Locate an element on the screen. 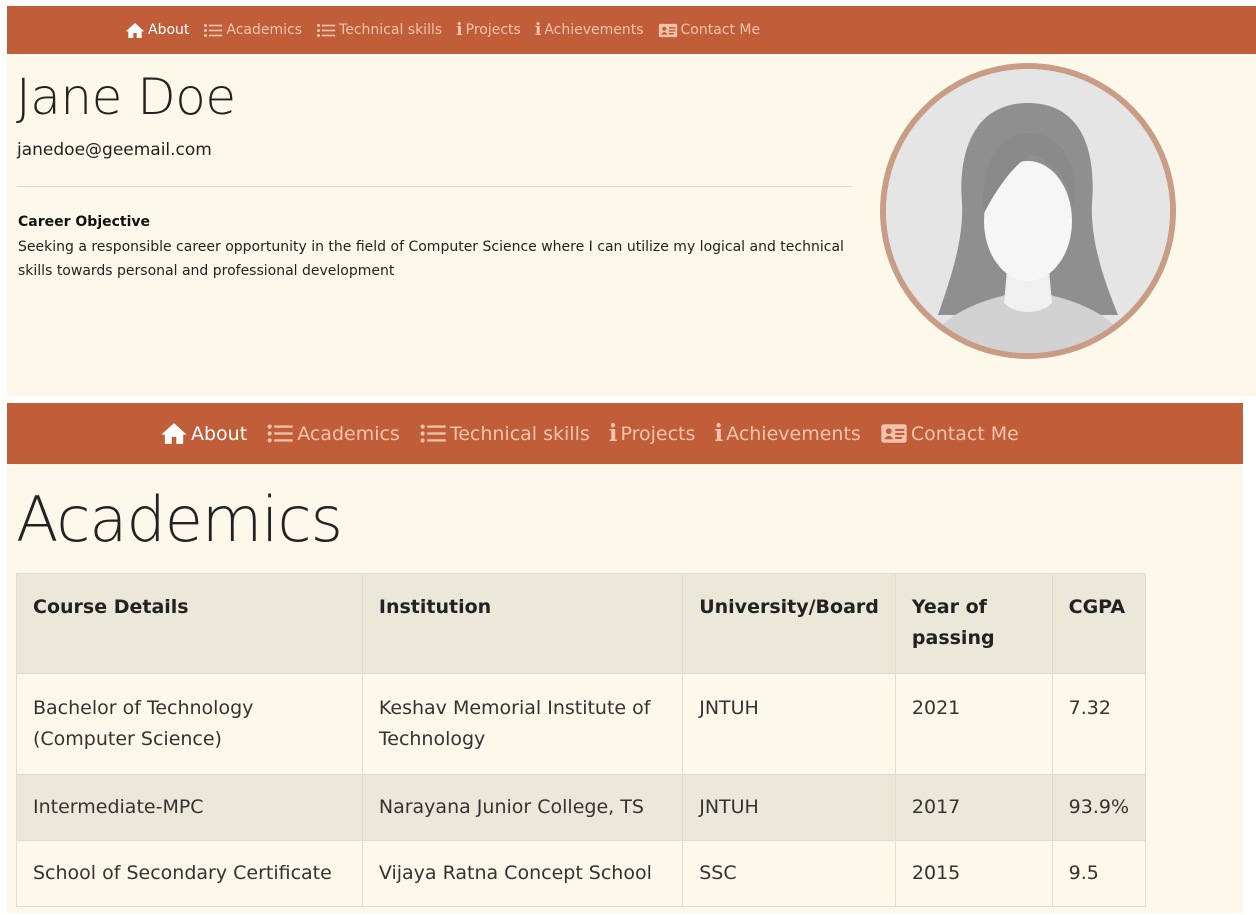  table-cell: 2017 is located at coordinates (973, 807).